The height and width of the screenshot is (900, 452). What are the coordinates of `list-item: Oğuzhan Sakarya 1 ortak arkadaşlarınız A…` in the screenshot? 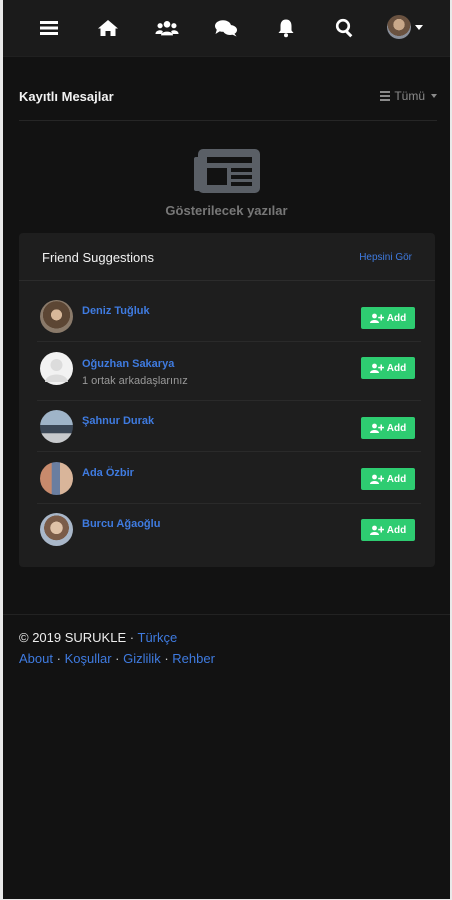 It's located at (229, 371).